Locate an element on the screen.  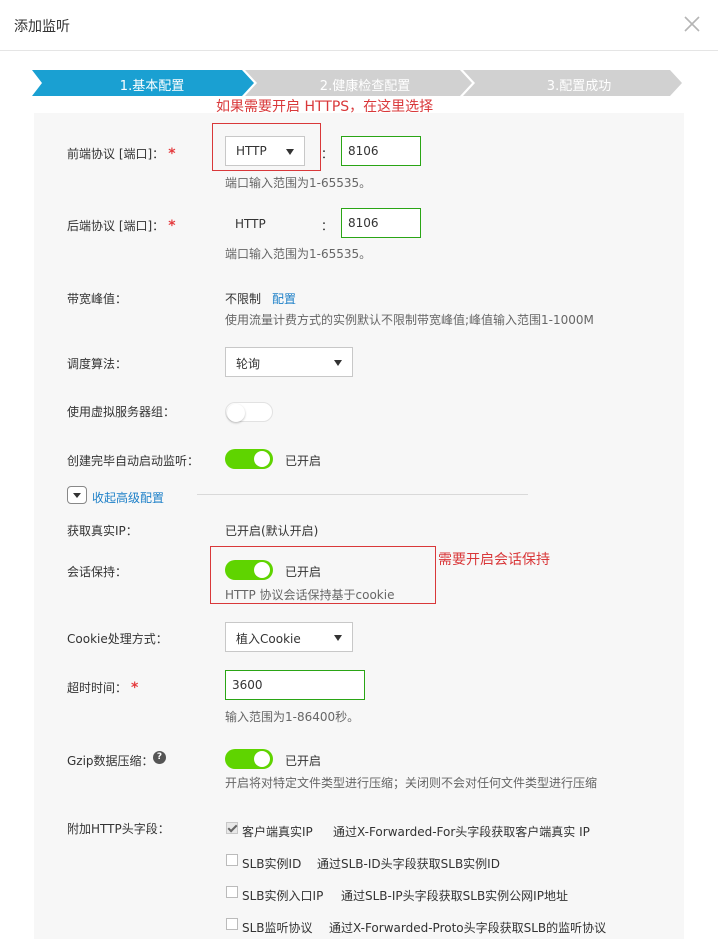
gzip-toggle is located at coordinates (249, 759).